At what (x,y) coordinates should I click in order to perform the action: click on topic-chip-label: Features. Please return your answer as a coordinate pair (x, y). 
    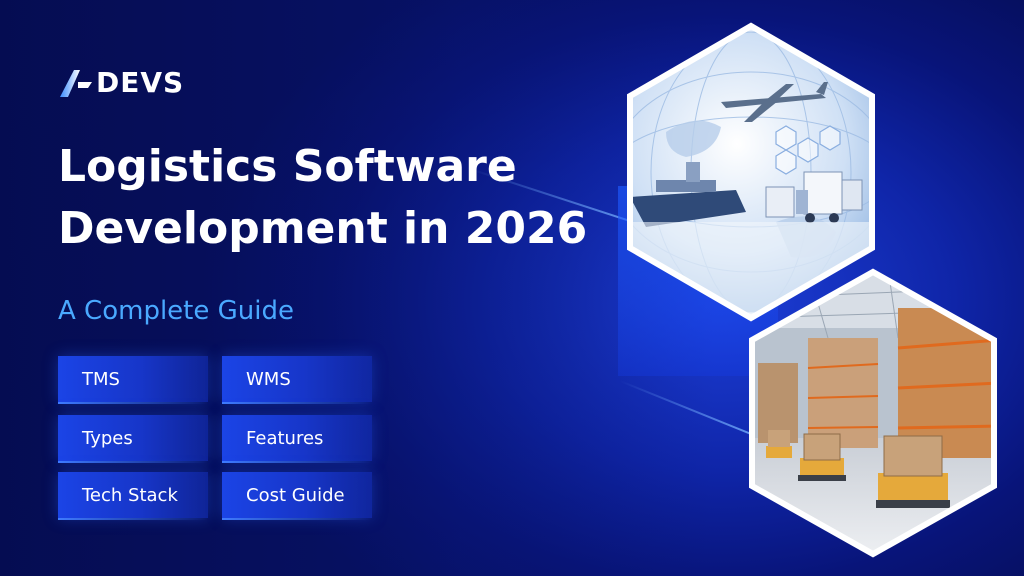
    Looking at the image, I should click on (285, 438).